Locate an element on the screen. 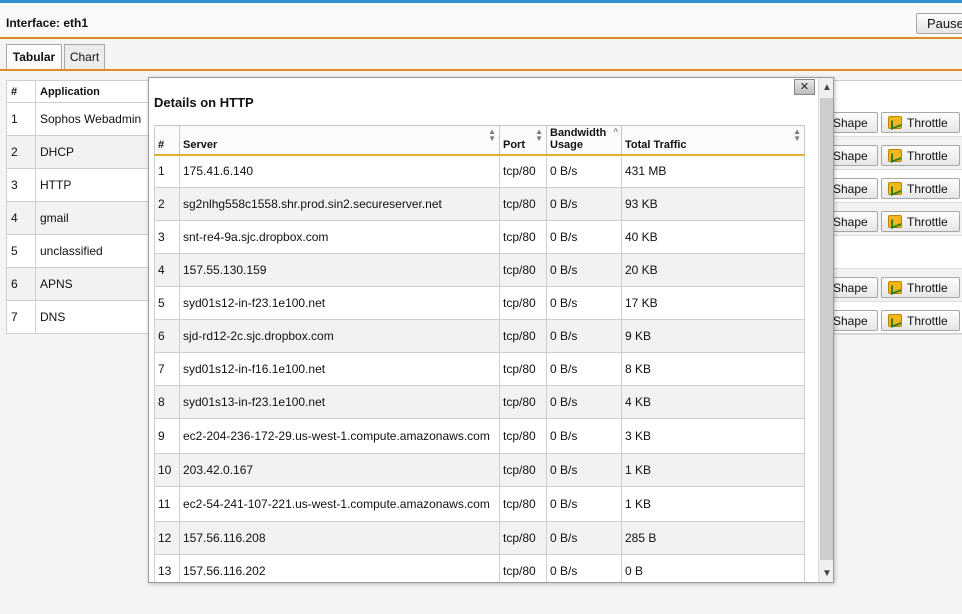 The height and width of the screenshot is (614, 962). table-row: 4 157.55.130.159 tcp/80 0 B/s 20 KB is located at coordinates (479, 270).